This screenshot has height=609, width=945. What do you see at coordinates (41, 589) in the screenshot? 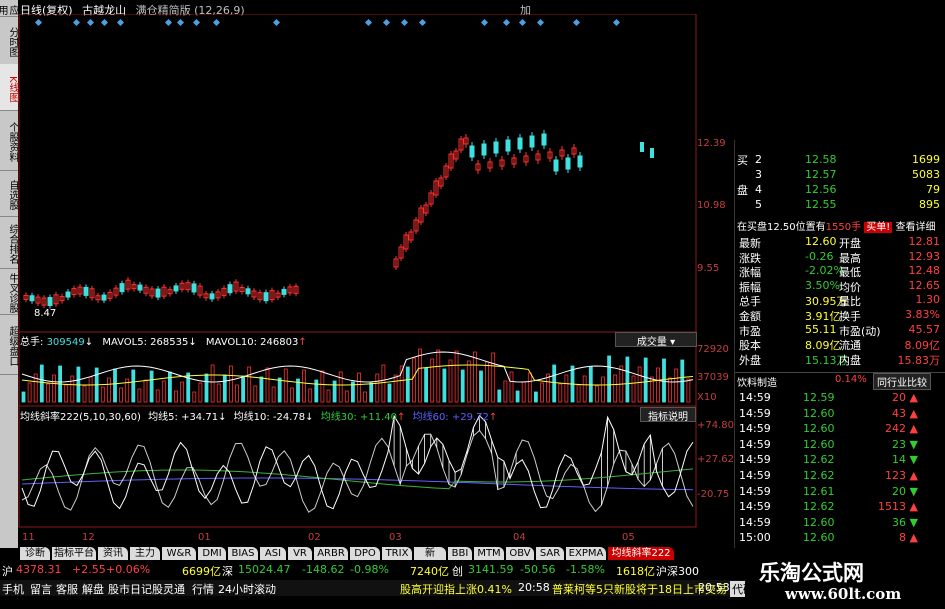
I see `status-menu-item: 留言` at bounding box center [41, 589].